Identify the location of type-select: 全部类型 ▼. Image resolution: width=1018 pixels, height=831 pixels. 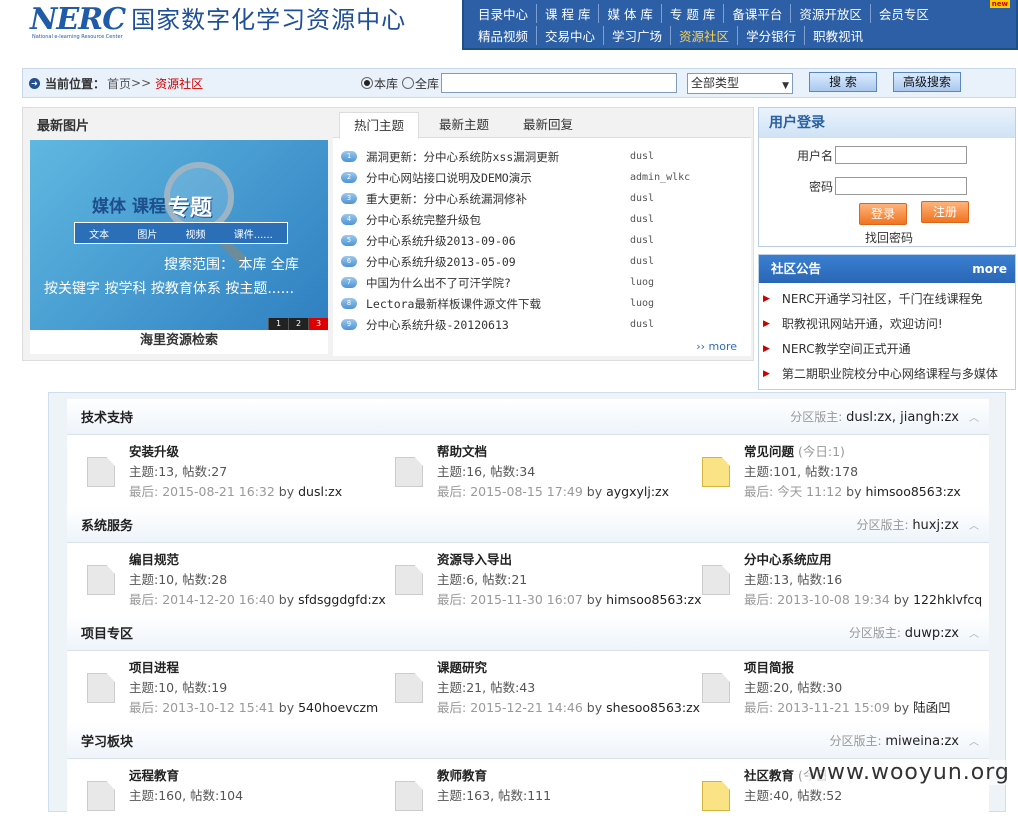
(740, 83).